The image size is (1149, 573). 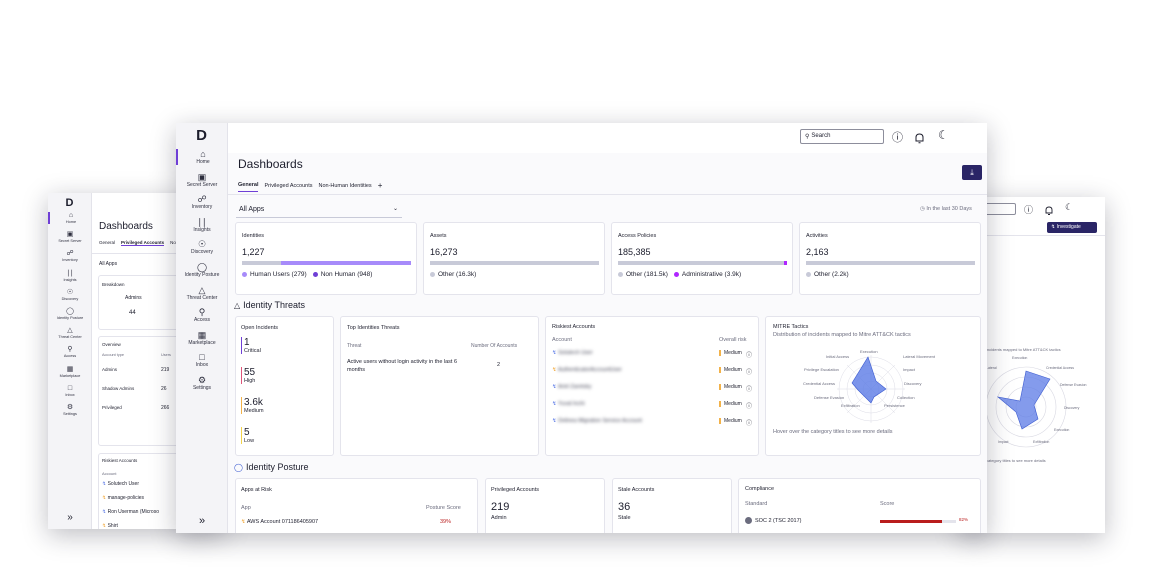 What do you see at coordinates (130, 512) in the screenshot?
I see `list-item: ↯ Ron Userman (Microso` at bounding box center [130, 512].